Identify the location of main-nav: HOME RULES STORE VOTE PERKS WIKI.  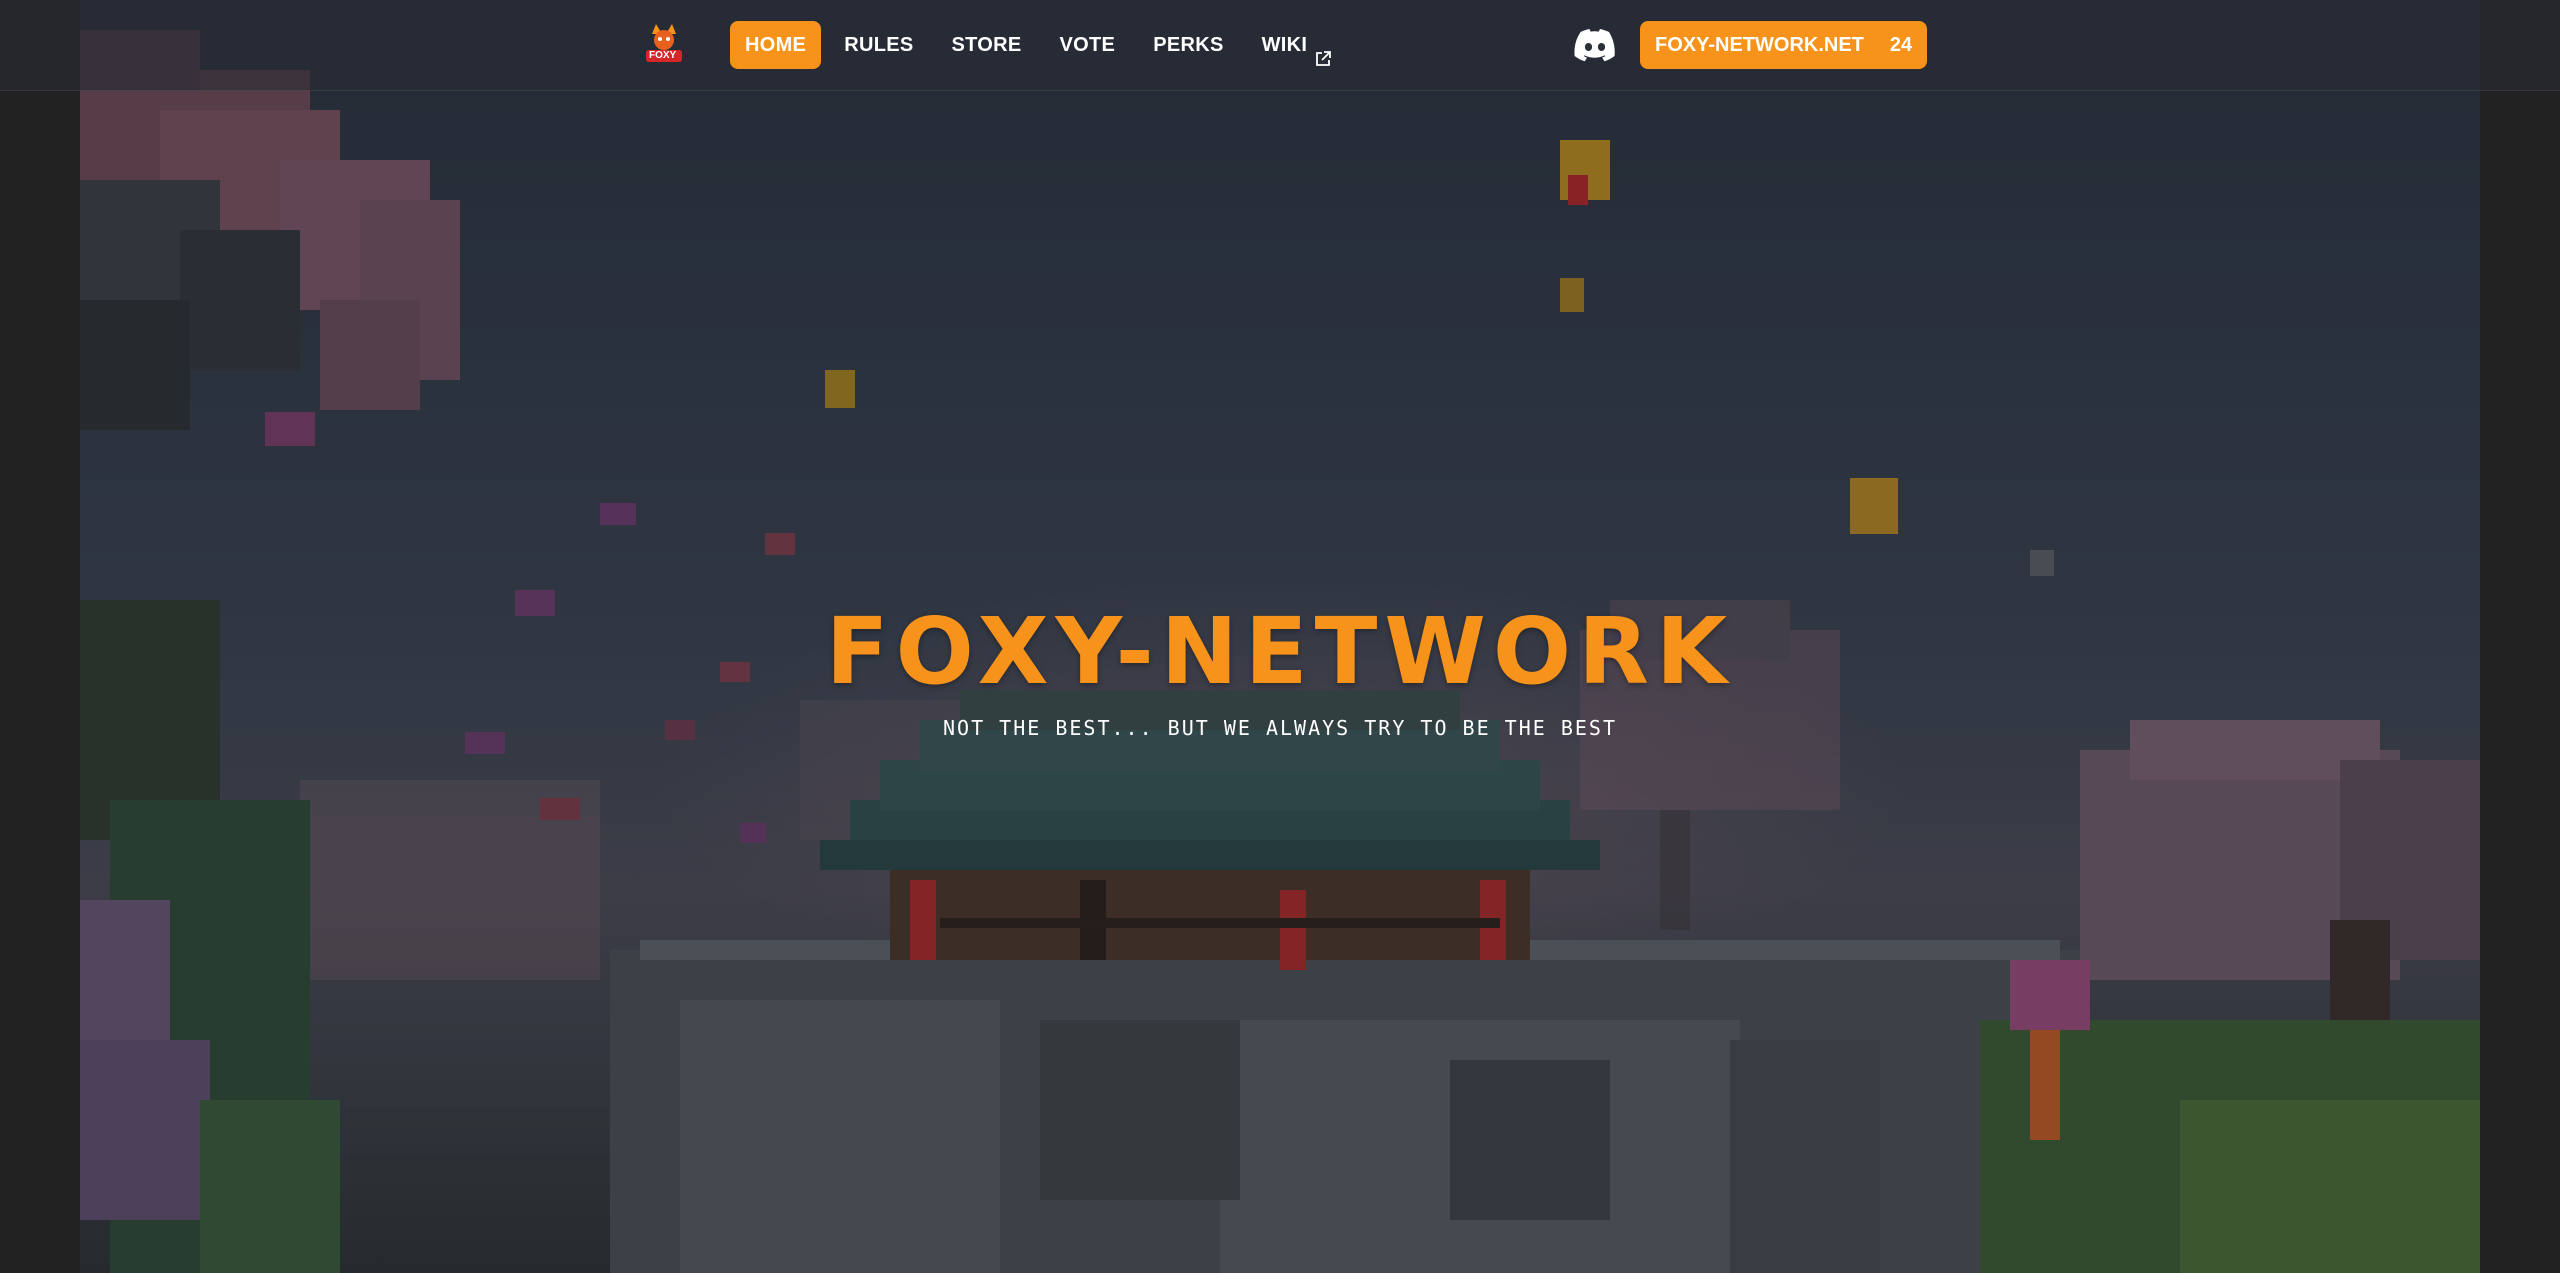
(1038, 45).